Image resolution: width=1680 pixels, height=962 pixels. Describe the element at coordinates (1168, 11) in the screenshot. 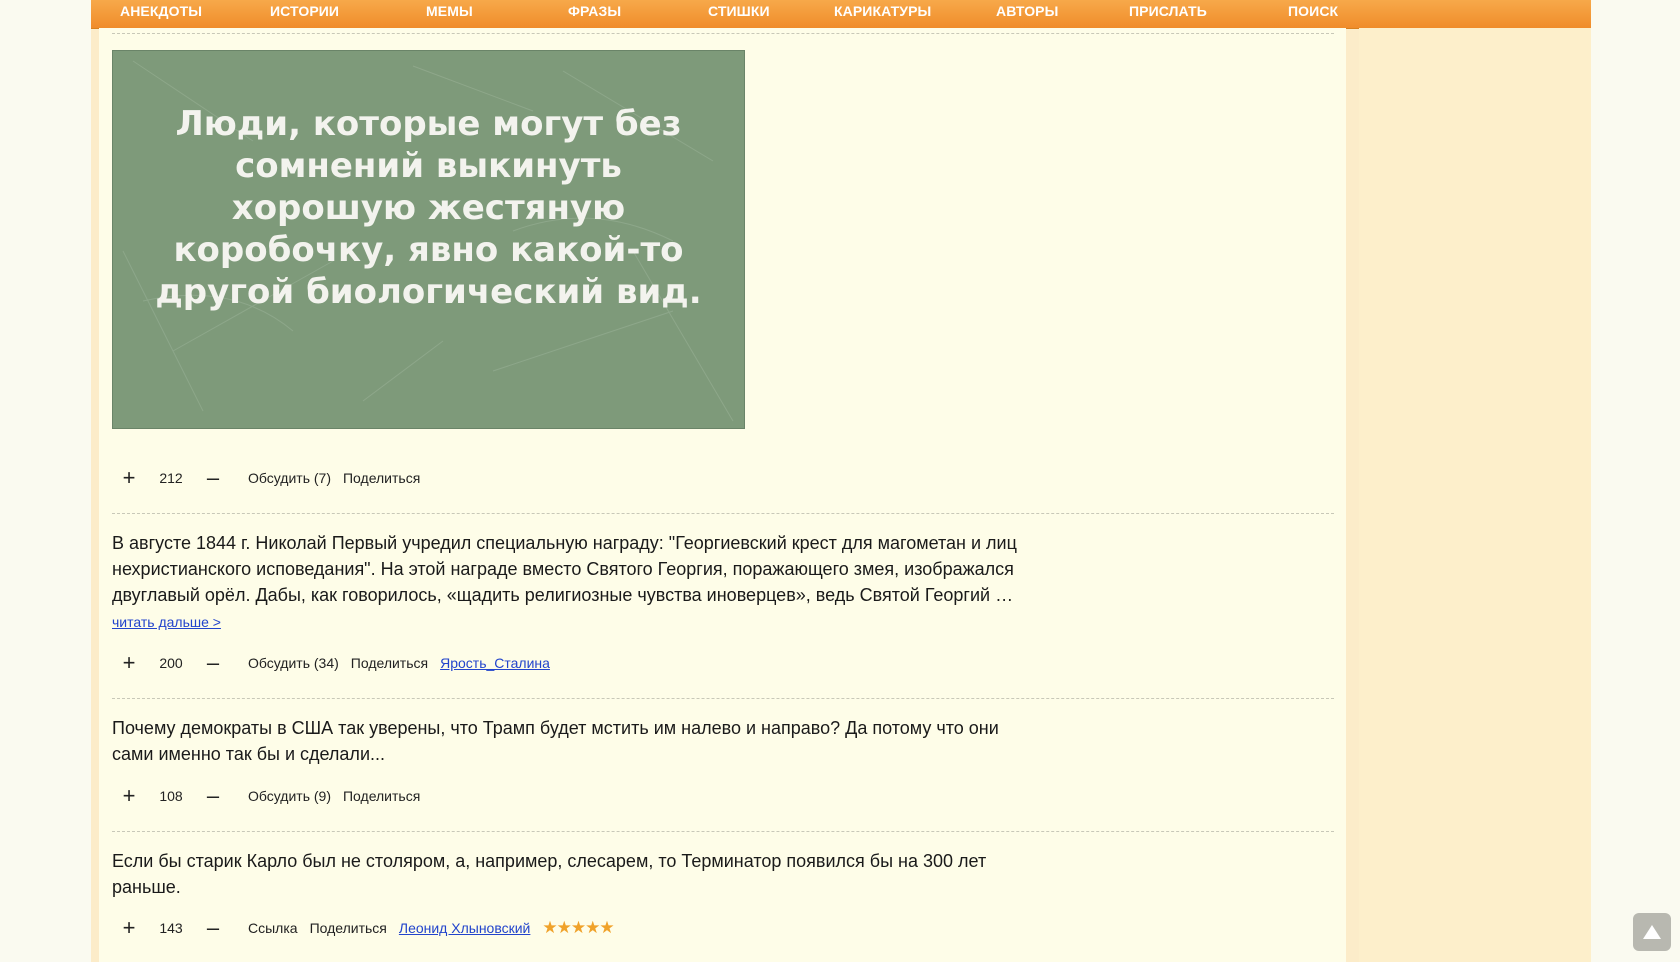

I see `nav-prislat: ПРИСЛАТЬ` at that location.